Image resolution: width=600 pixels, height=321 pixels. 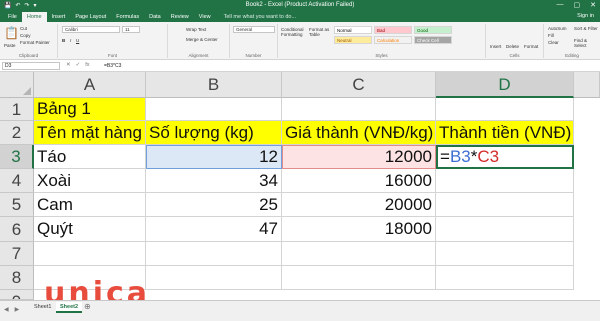 What do you see at coordinates (6, 309) in the screenshot?
I see `prev-sheet-icon: ◀` at bounding box center [6, 309].